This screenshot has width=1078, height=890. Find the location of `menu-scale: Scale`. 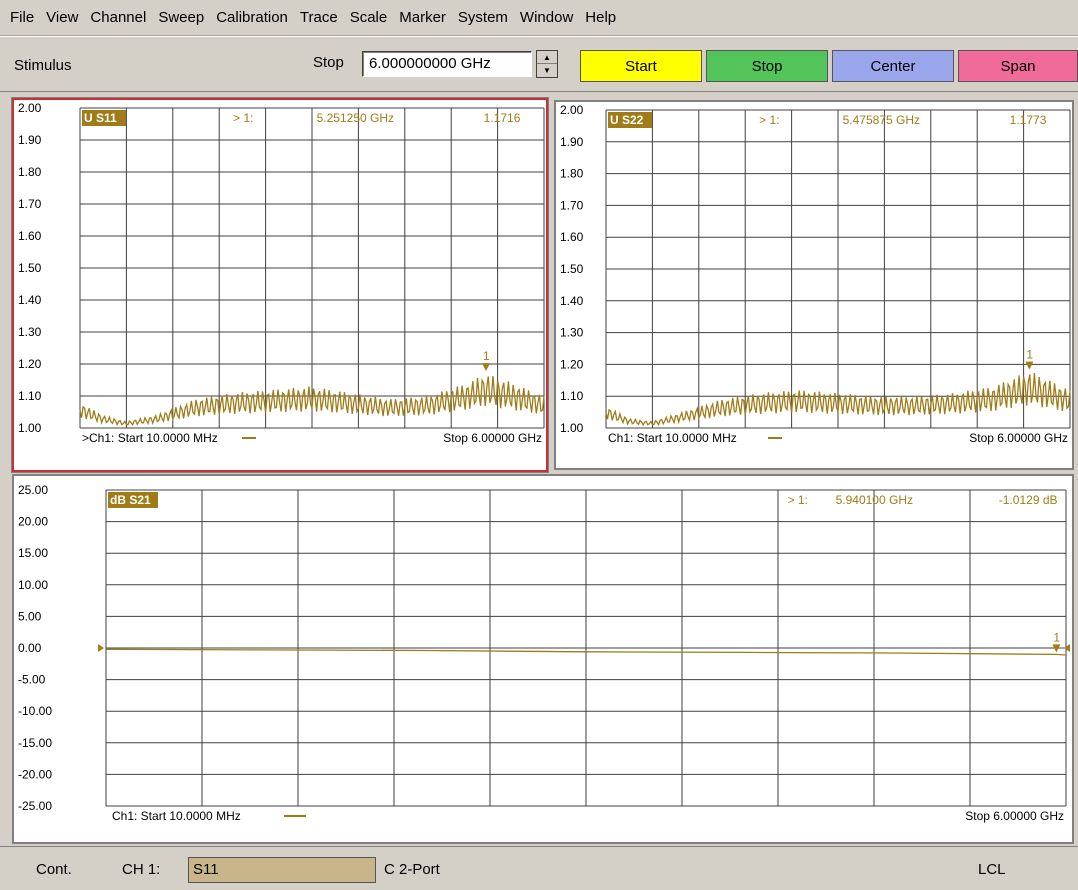

menu-scale: Scale is located at coordinates (369, 18).